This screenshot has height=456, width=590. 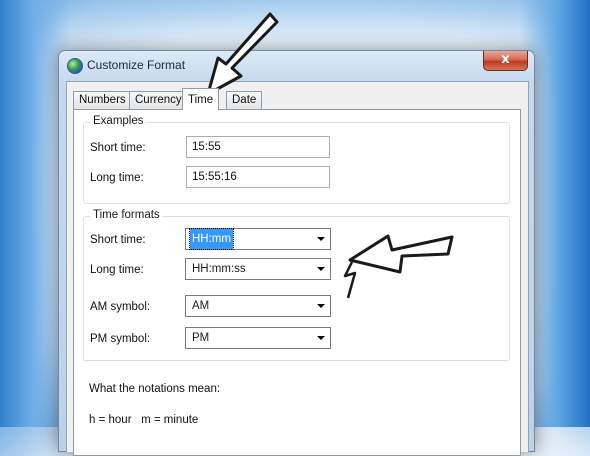 I want to click on long-time-format-combo: HH:mm:ss, so click(x=258, y=269).